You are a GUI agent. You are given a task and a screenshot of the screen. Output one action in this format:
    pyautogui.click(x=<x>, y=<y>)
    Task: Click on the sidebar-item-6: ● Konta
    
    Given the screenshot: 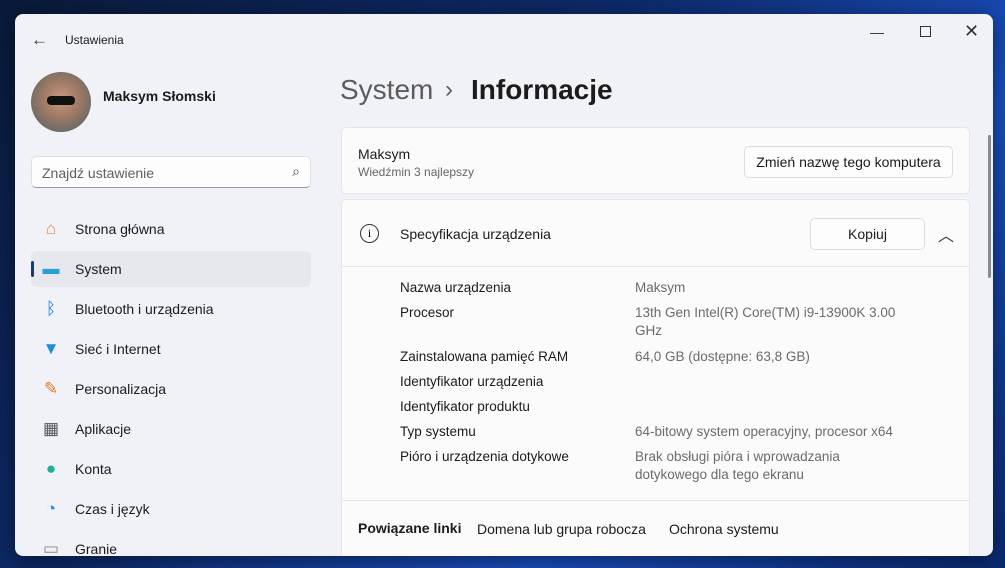 What is the action you would take?
    pyautogui.click(x=171, y=469)
    